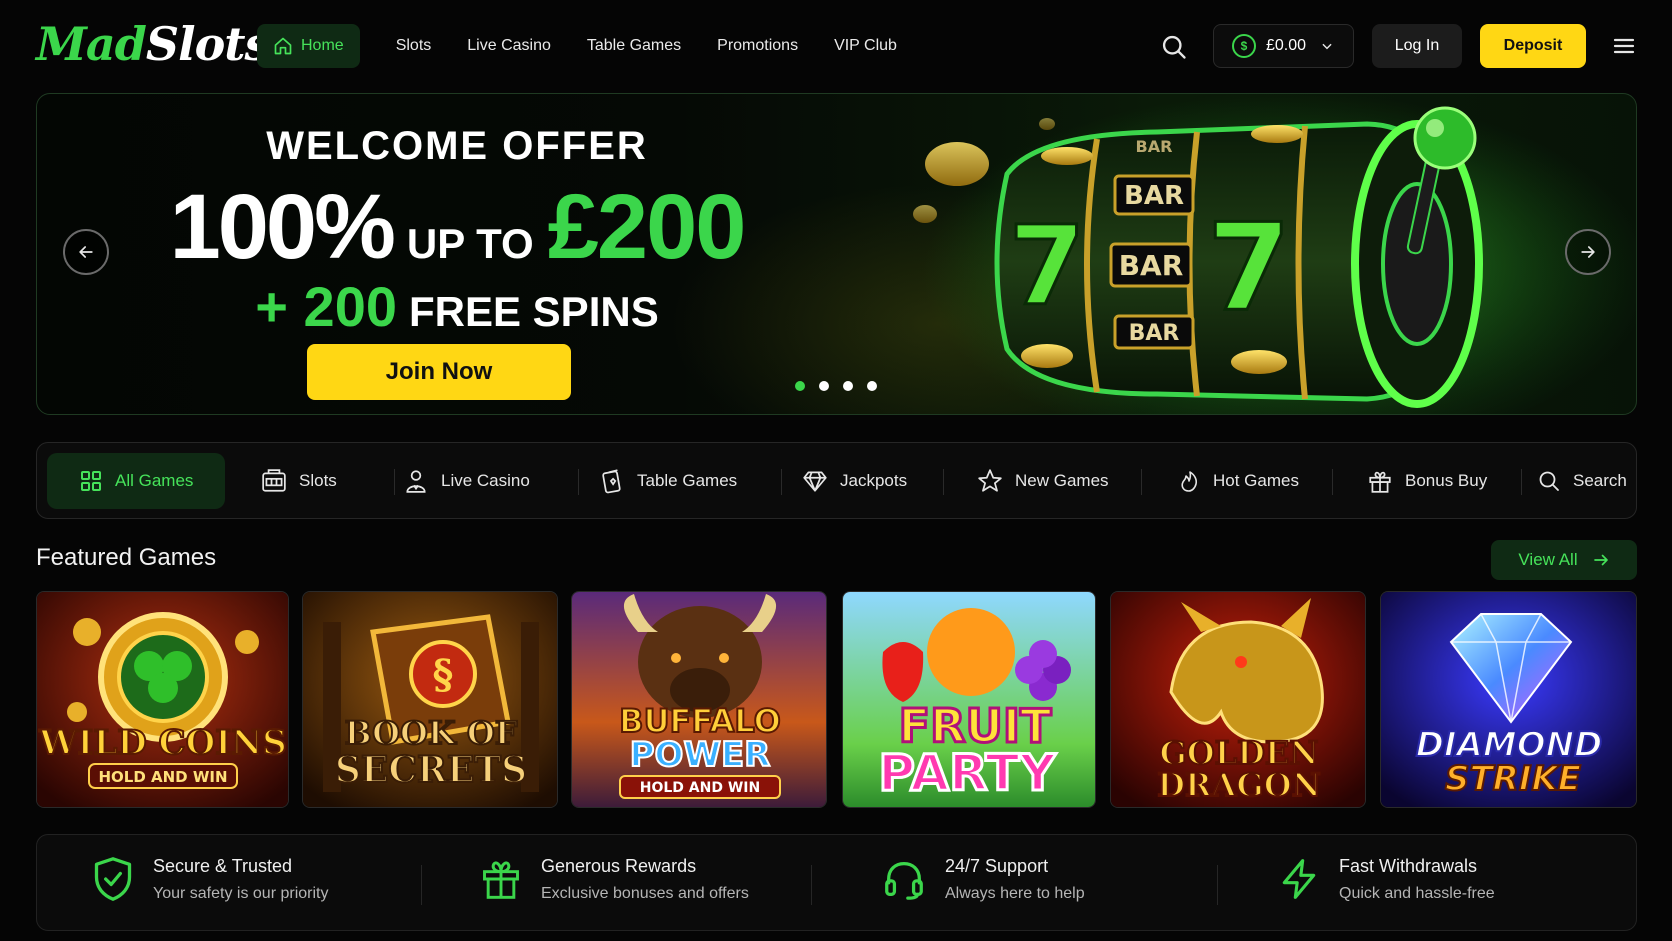 The width and height of the screenshot is (1672, 941). What do you see at coordinates (1417, 46) in the screenshot?
I see `login-button: Log In` at bounding box center [1417, 46].